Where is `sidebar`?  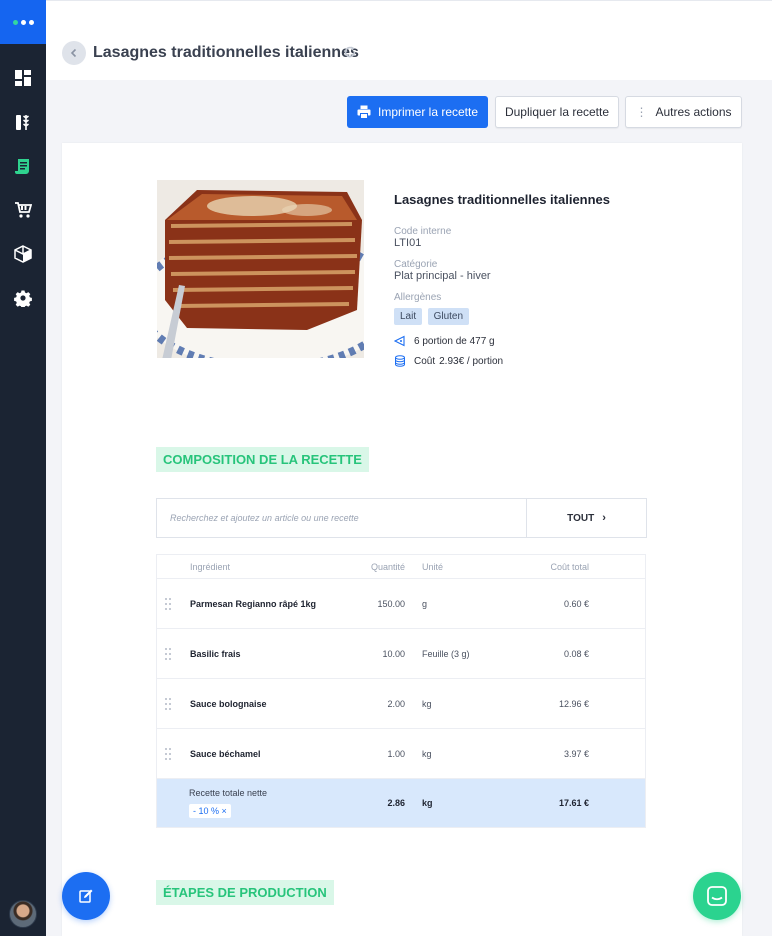 sidebar is located at coordinates (23, 468).